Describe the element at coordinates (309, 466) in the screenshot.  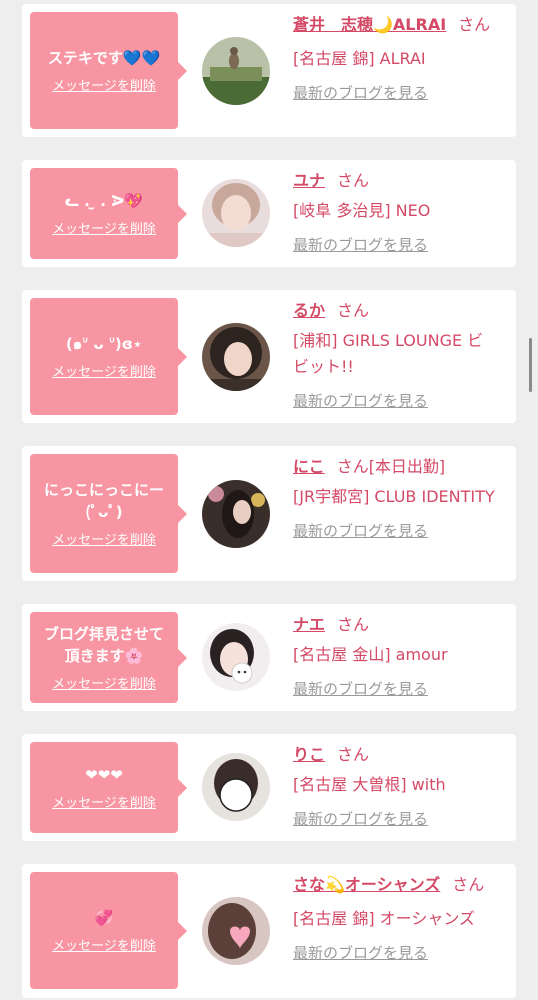
I see `user-name-link: にこ` at that location.